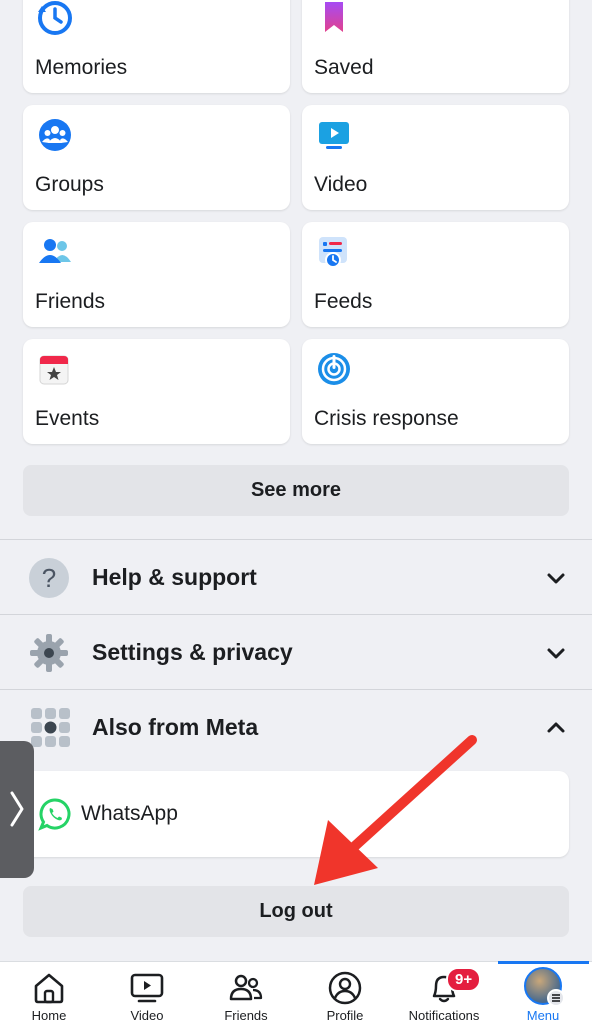  I want to click on friends-tab-icon, so click(246, 987).